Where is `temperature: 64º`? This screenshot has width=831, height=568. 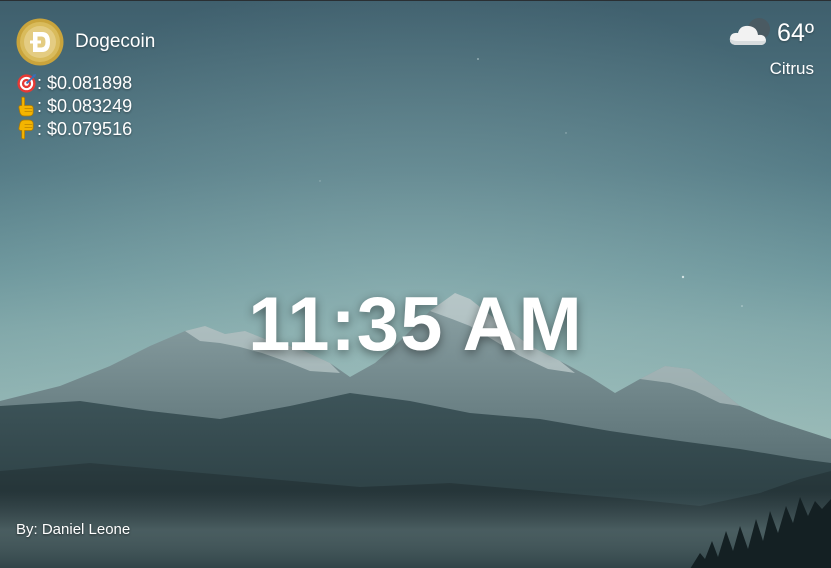 temperature: 64º is located at coordinates (795, 32).